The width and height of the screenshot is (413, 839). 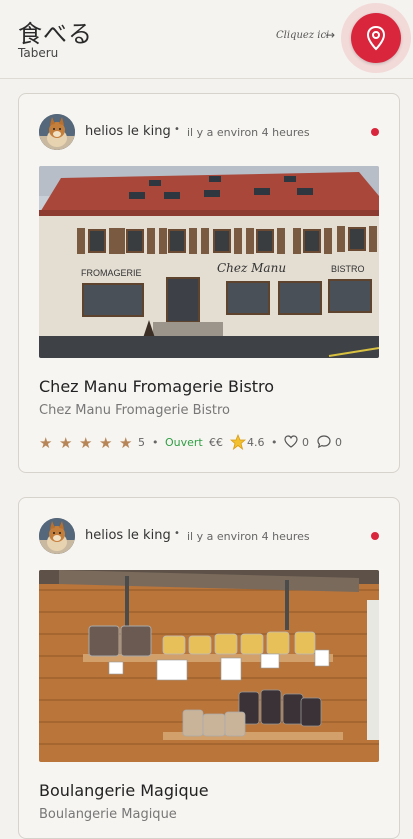 I want to click on price-level: €€, so click(x=216, y=442).